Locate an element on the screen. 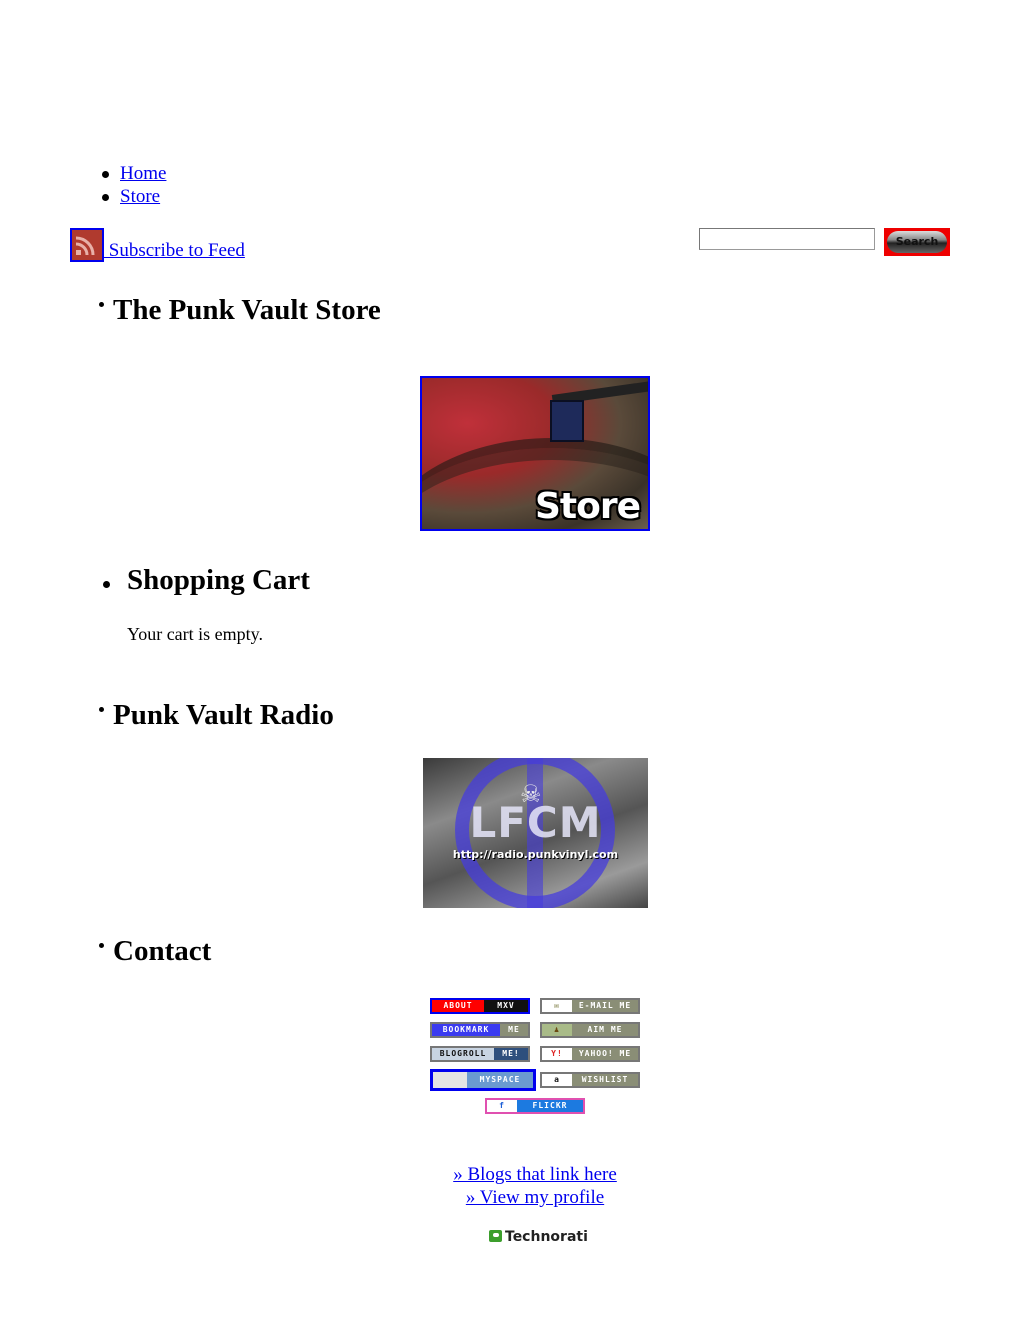  view-profile-link: » View my profile is located at coordinates (535, 1197).